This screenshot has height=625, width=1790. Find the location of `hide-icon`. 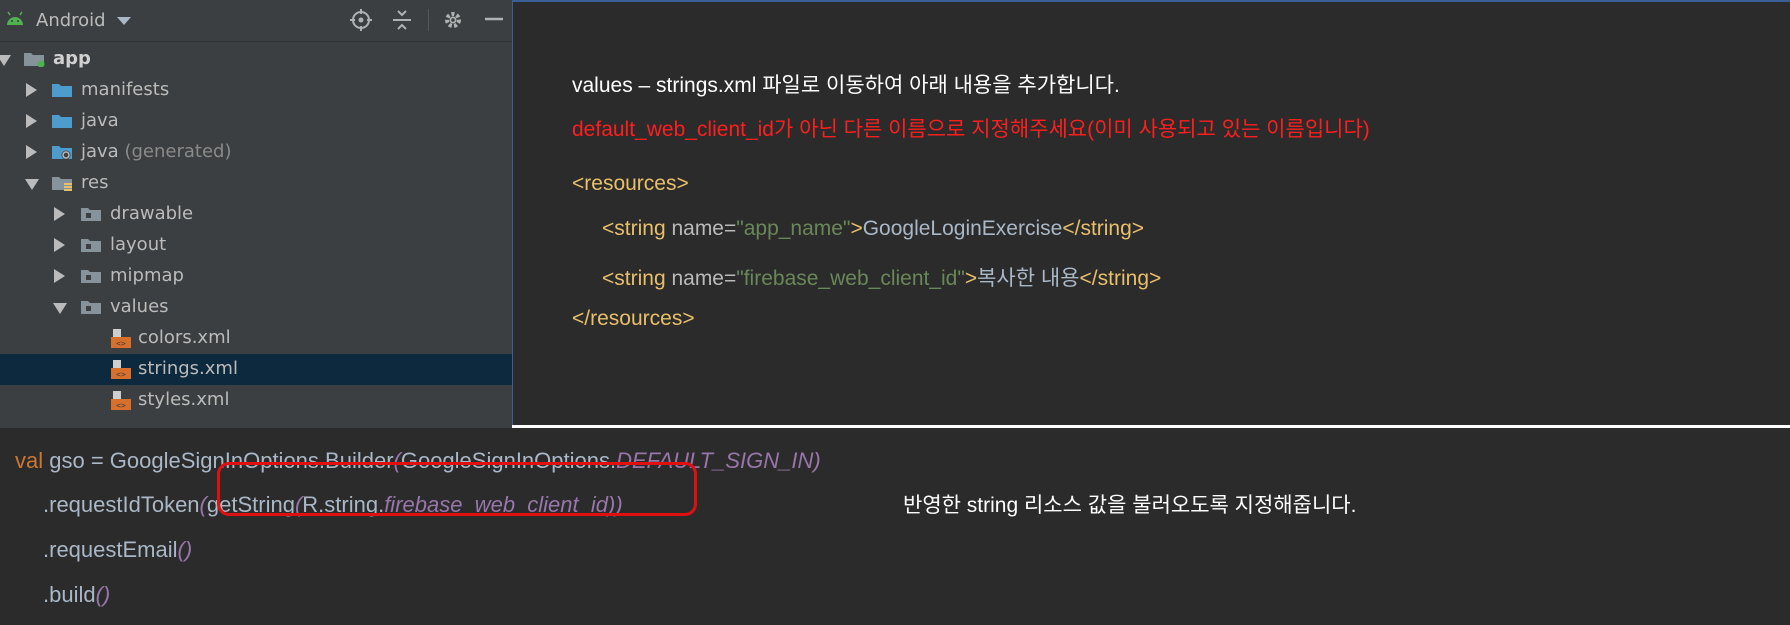

hide-icon is located at coordinates (494, 20).